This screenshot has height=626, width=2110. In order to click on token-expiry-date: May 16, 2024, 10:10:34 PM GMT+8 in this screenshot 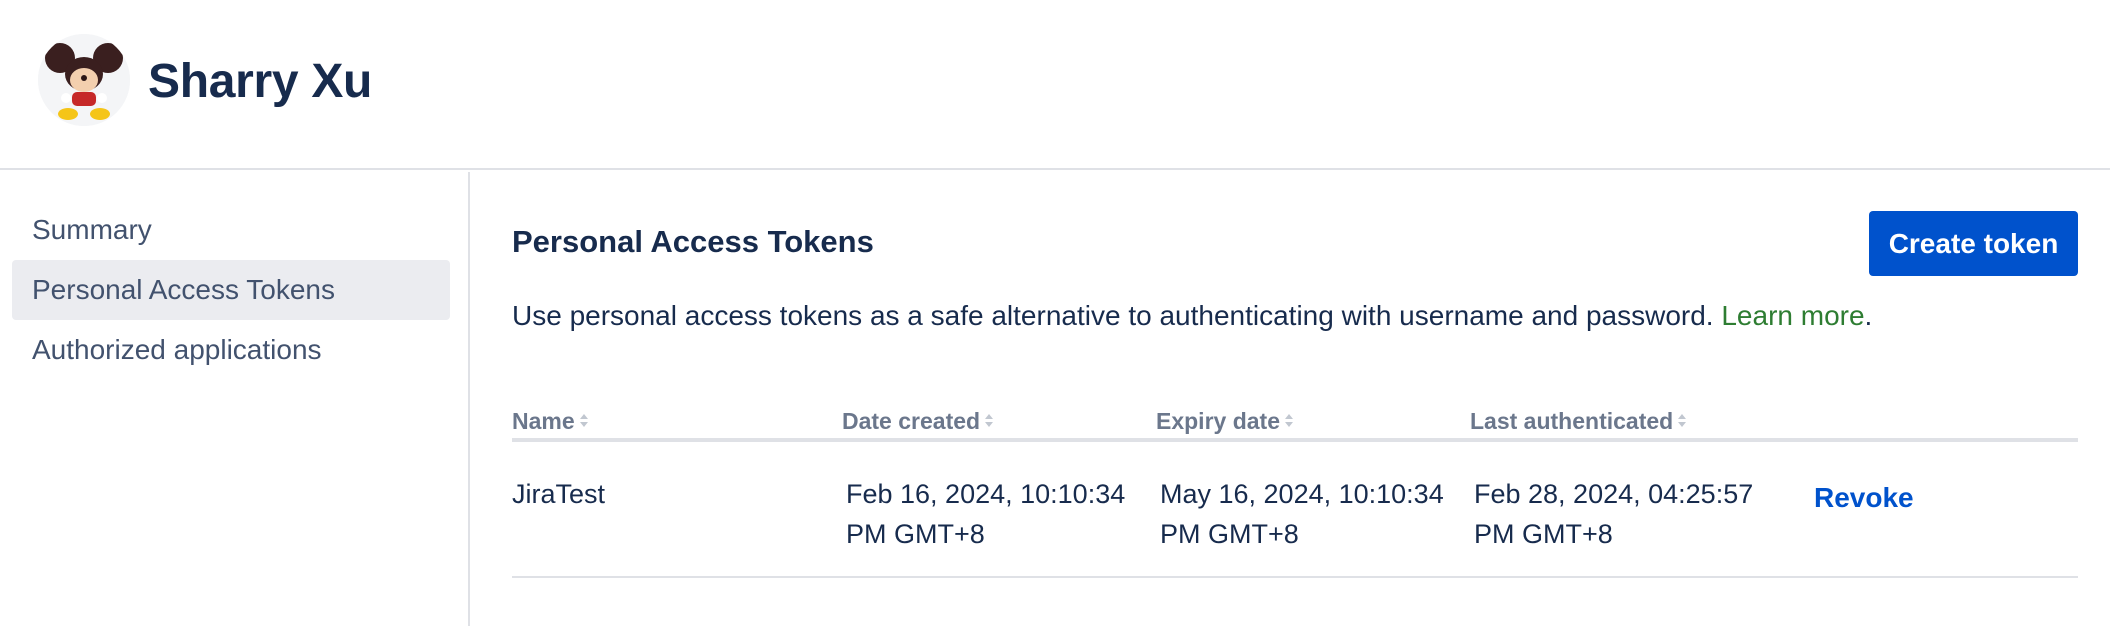, I will do `click(1302, 514)`.